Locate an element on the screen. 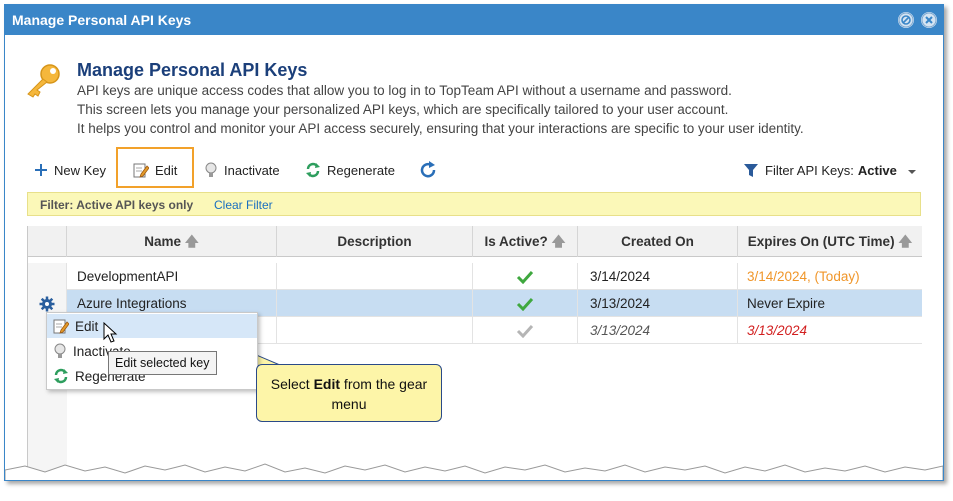 Image resolution: width=953 pixels, height=501 pixels. mouse-cursor-icon is located at coordinates (110, 332).